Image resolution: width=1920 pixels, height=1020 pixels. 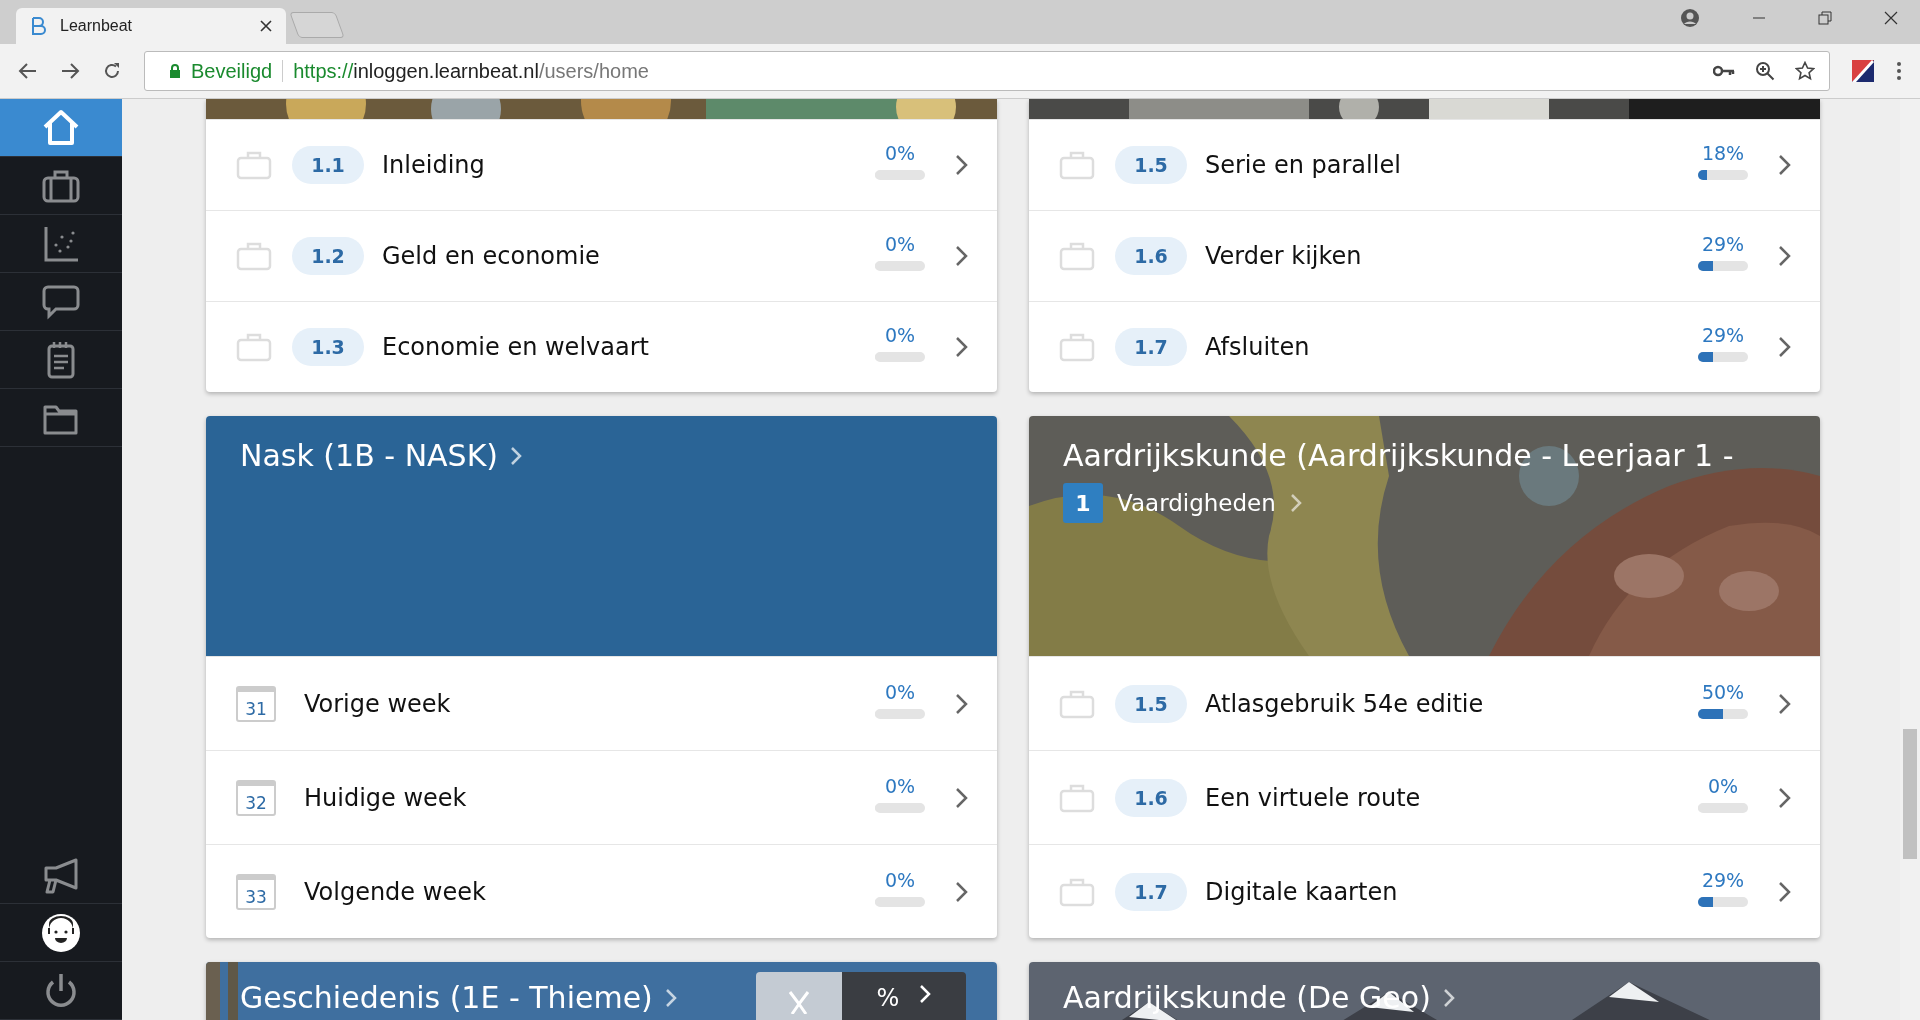 What do you see at coordinates (1302, 891) in the screenshot?
I see `lesson-title: Digitale kaarten` at bounding box center [1302, 891].